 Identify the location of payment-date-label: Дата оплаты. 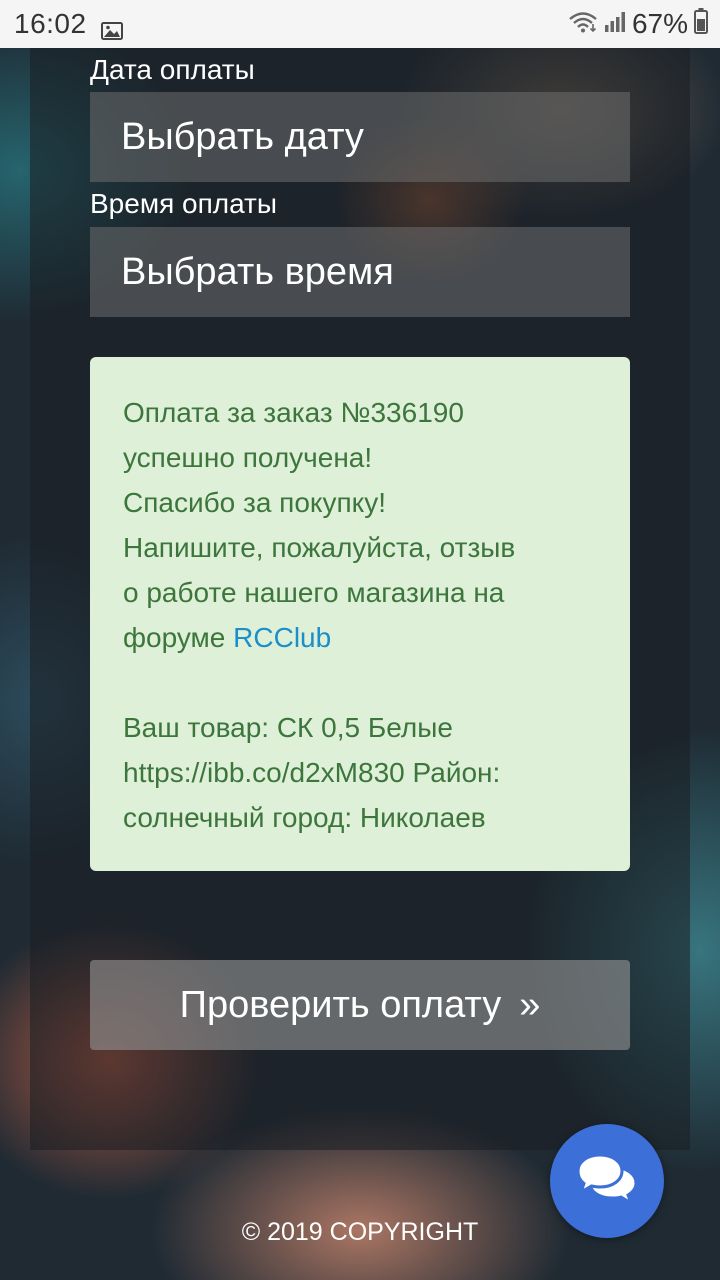
(172, 69).